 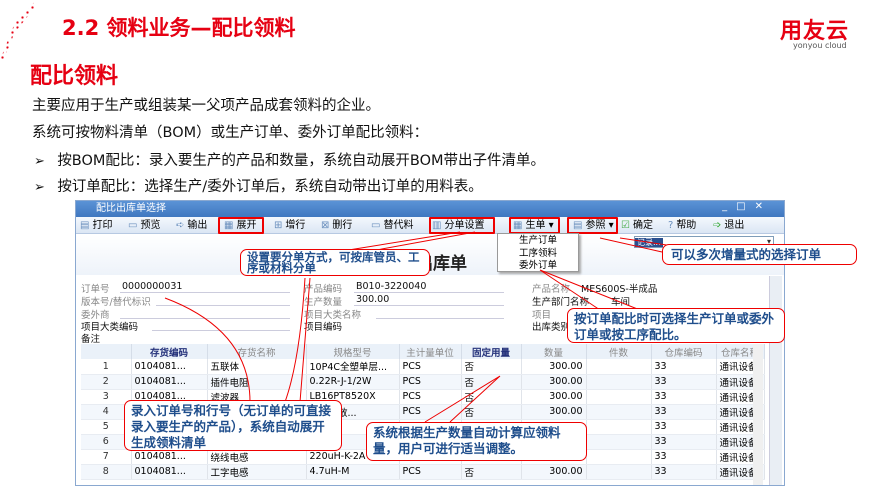 I want to click on table-cell: 3, so click(x=106, y=397).